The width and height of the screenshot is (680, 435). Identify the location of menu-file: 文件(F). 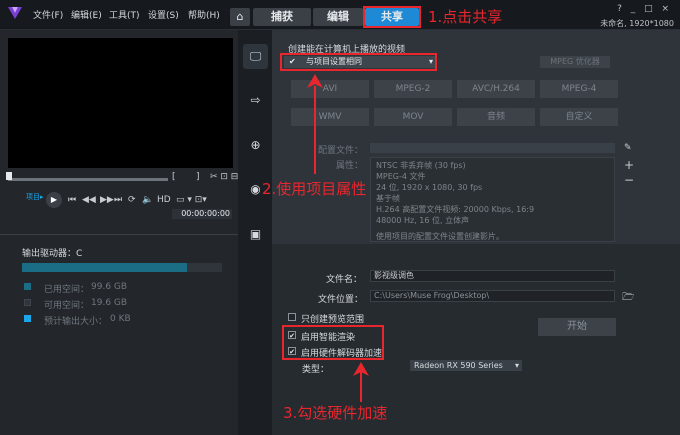
(48, 14).